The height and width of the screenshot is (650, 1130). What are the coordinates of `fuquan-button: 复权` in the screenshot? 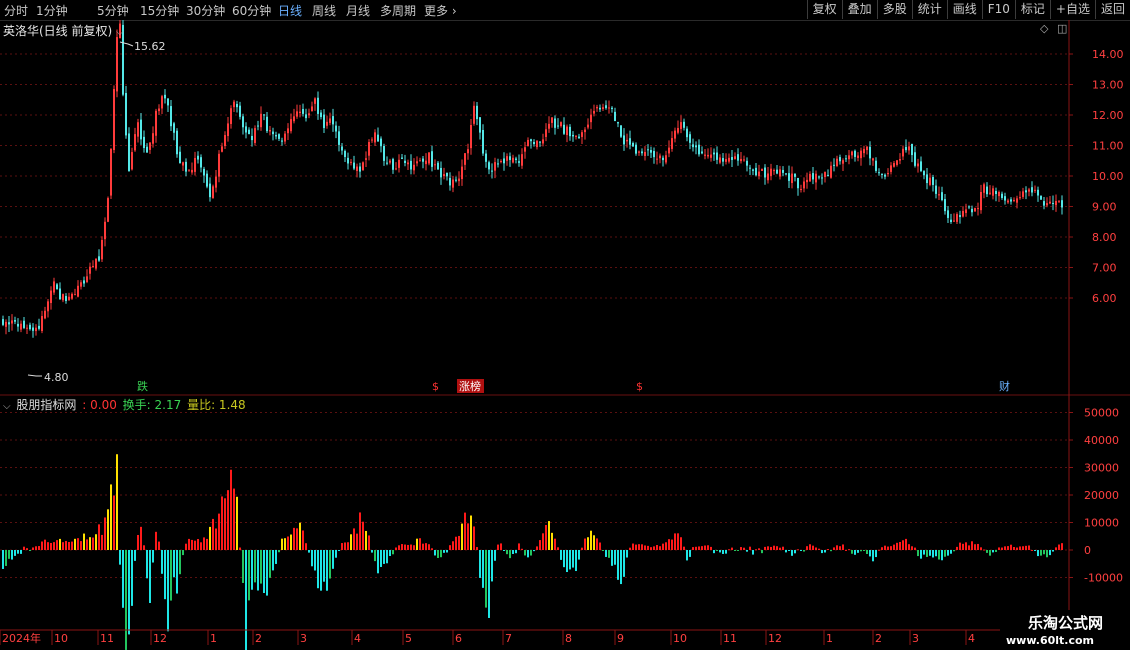 It's located at (824, 9).